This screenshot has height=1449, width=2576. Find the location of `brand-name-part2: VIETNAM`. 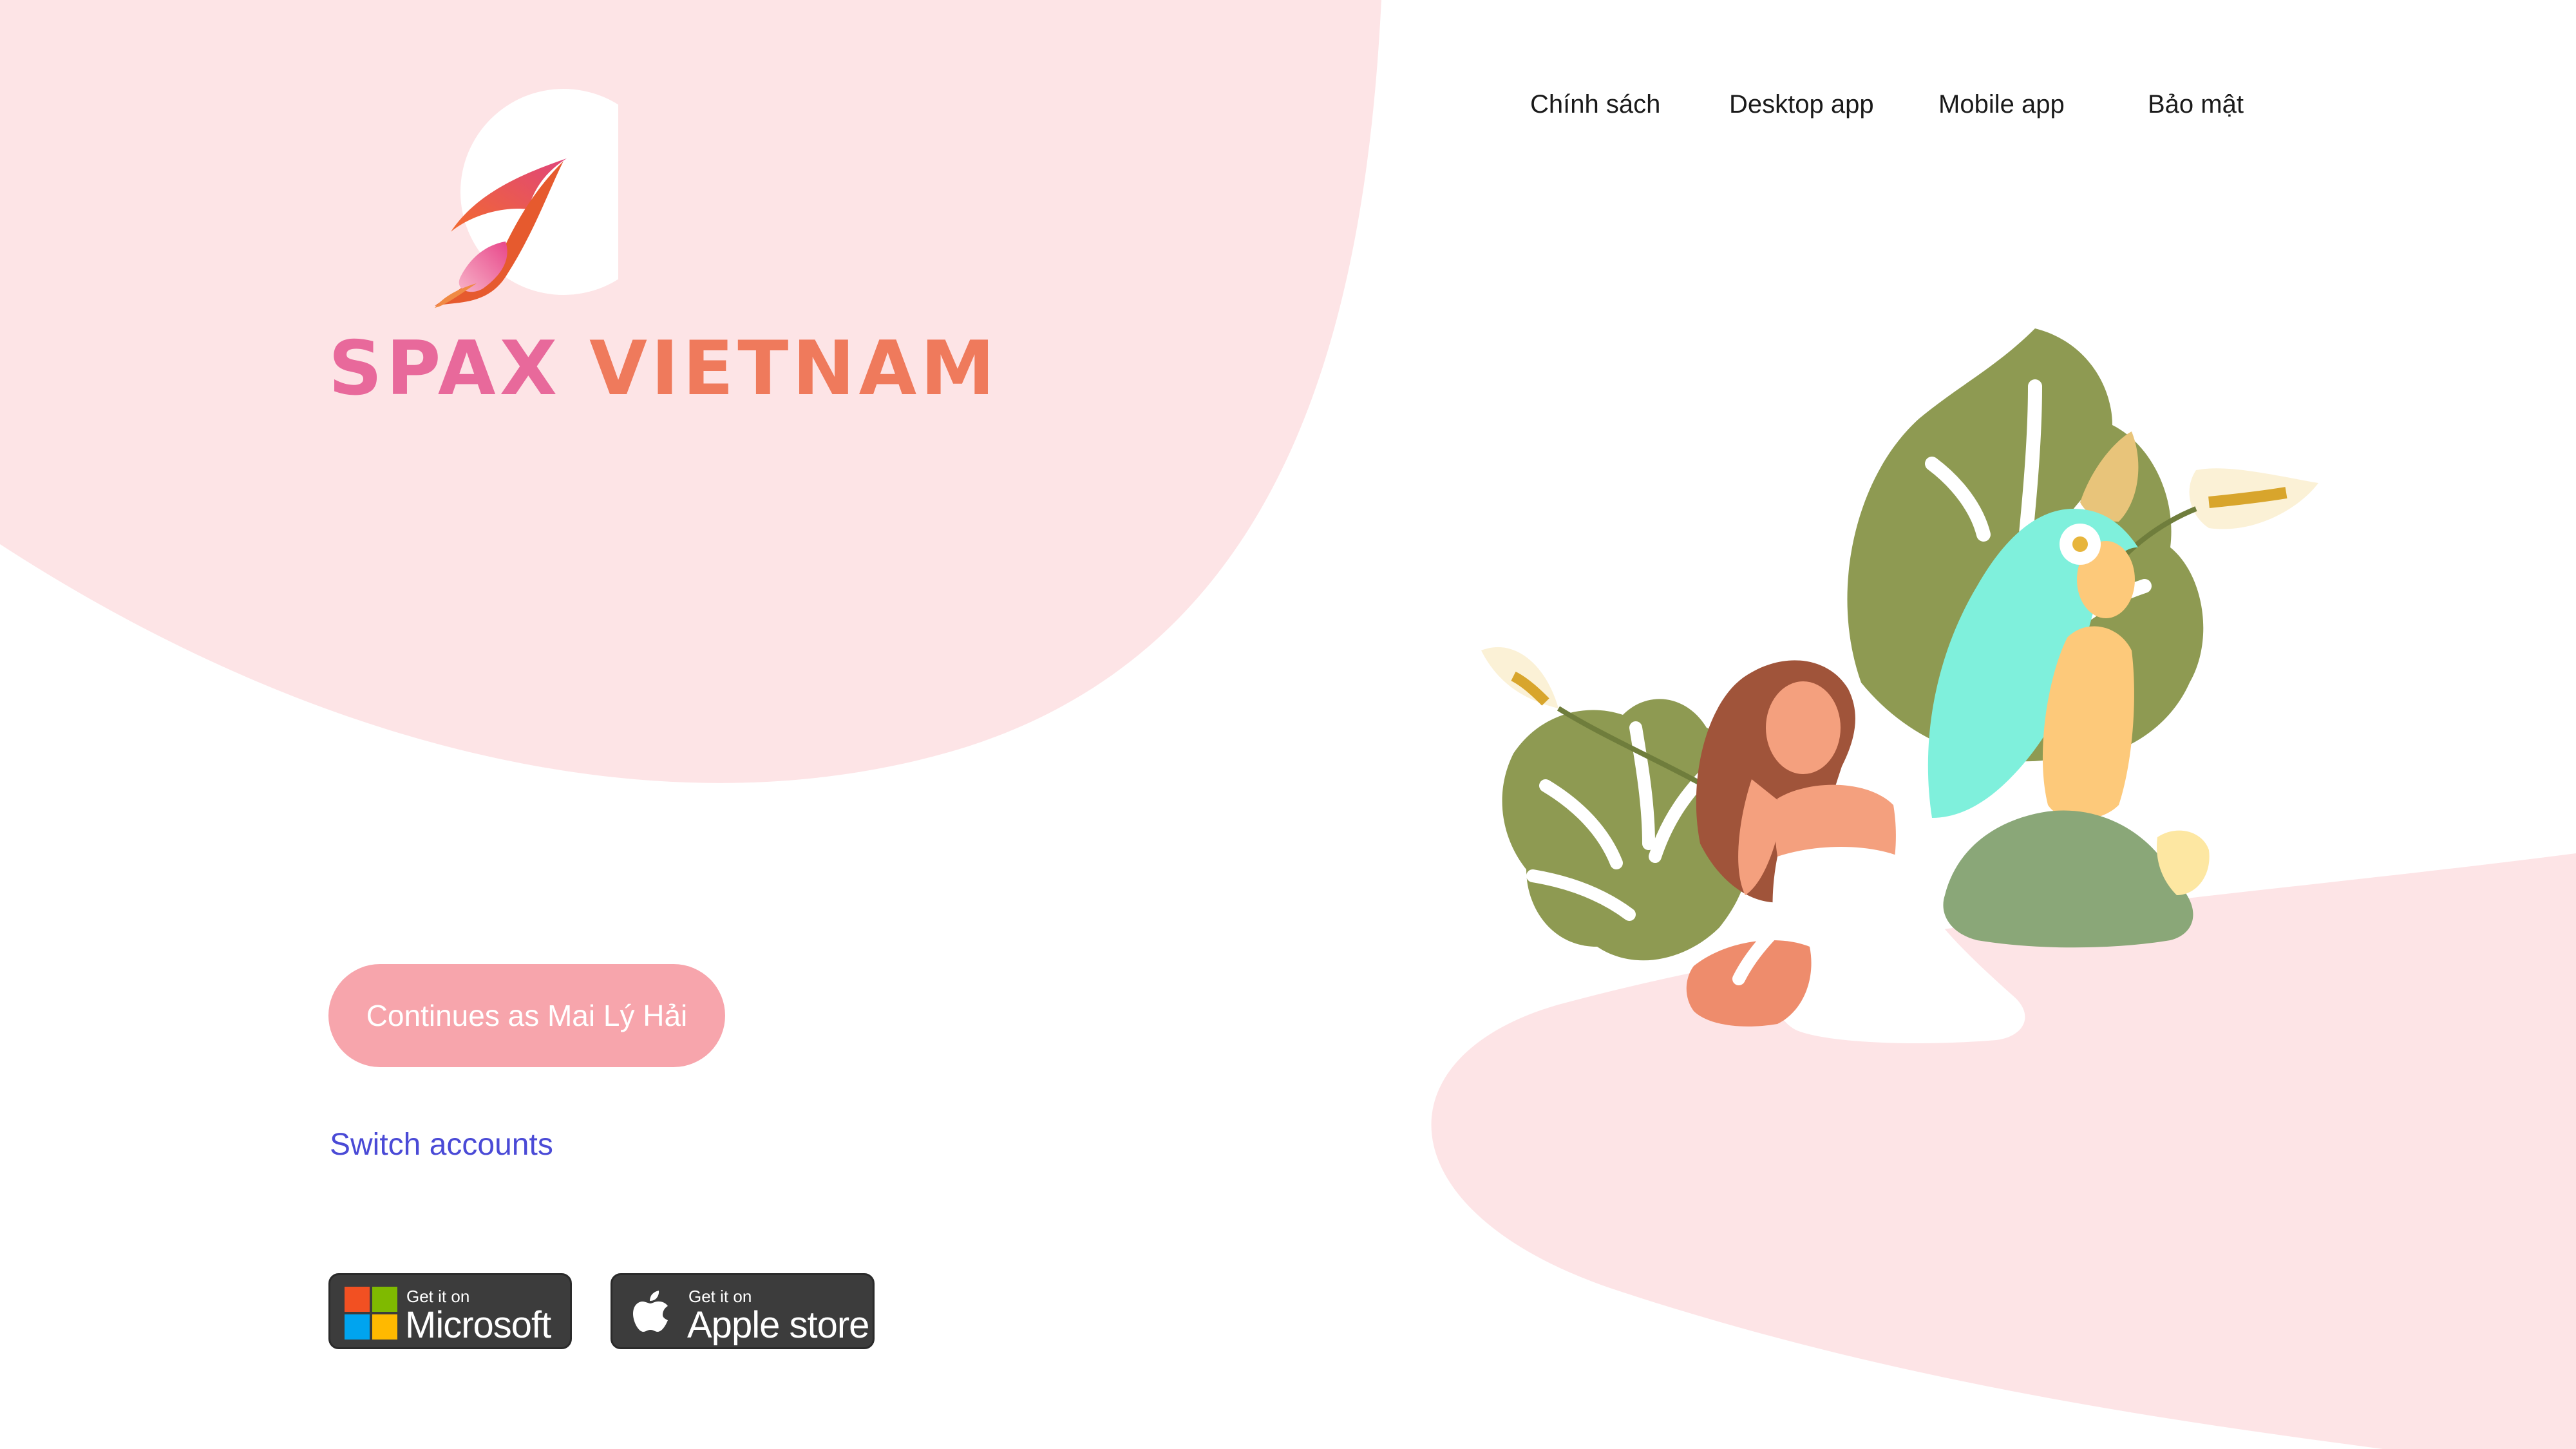

brand-name-part2: VIETNAM is located at coordinates (794, 368).